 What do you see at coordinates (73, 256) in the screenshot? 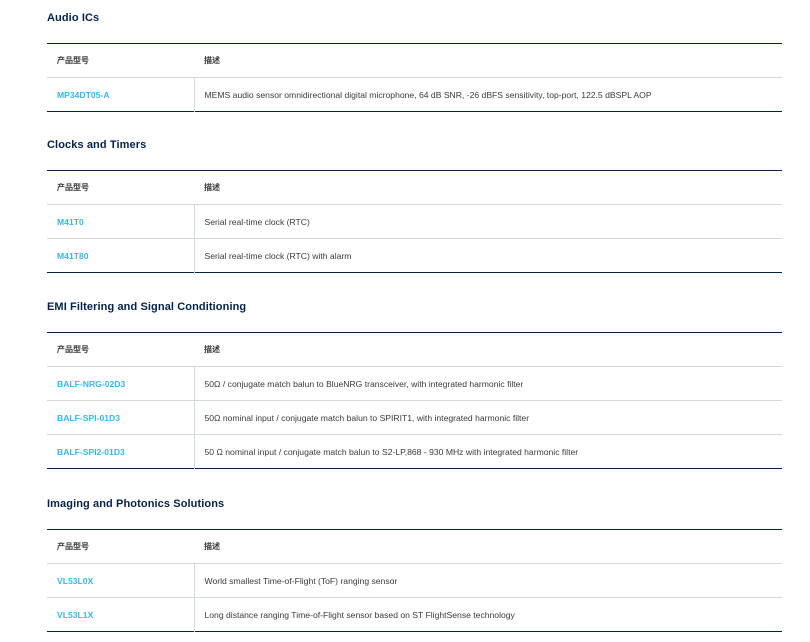
I see `part-number-link: M41T80` at bounding box center [73, 256].